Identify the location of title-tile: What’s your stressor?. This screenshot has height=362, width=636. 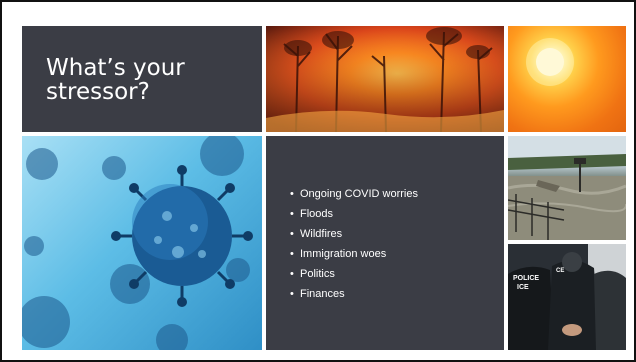
(142, 79).